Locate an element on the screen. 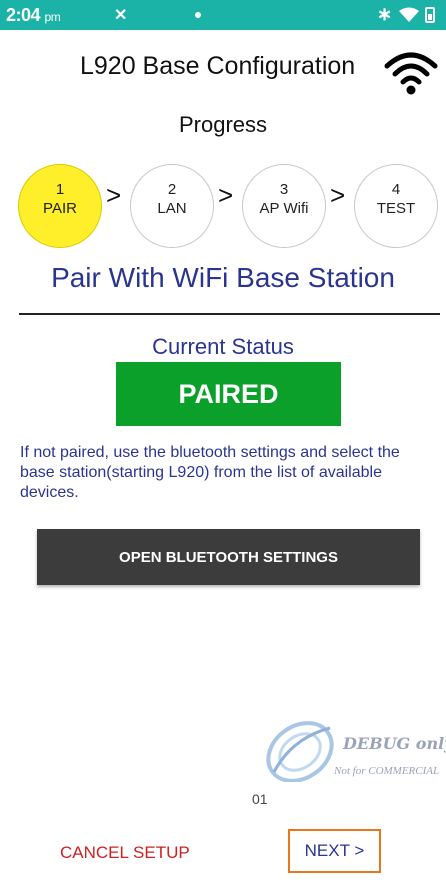 This screenshot has width=446, height=887. debug-watermark-sub: Not for COMMERCIAL is located at coordinates (387, 771).